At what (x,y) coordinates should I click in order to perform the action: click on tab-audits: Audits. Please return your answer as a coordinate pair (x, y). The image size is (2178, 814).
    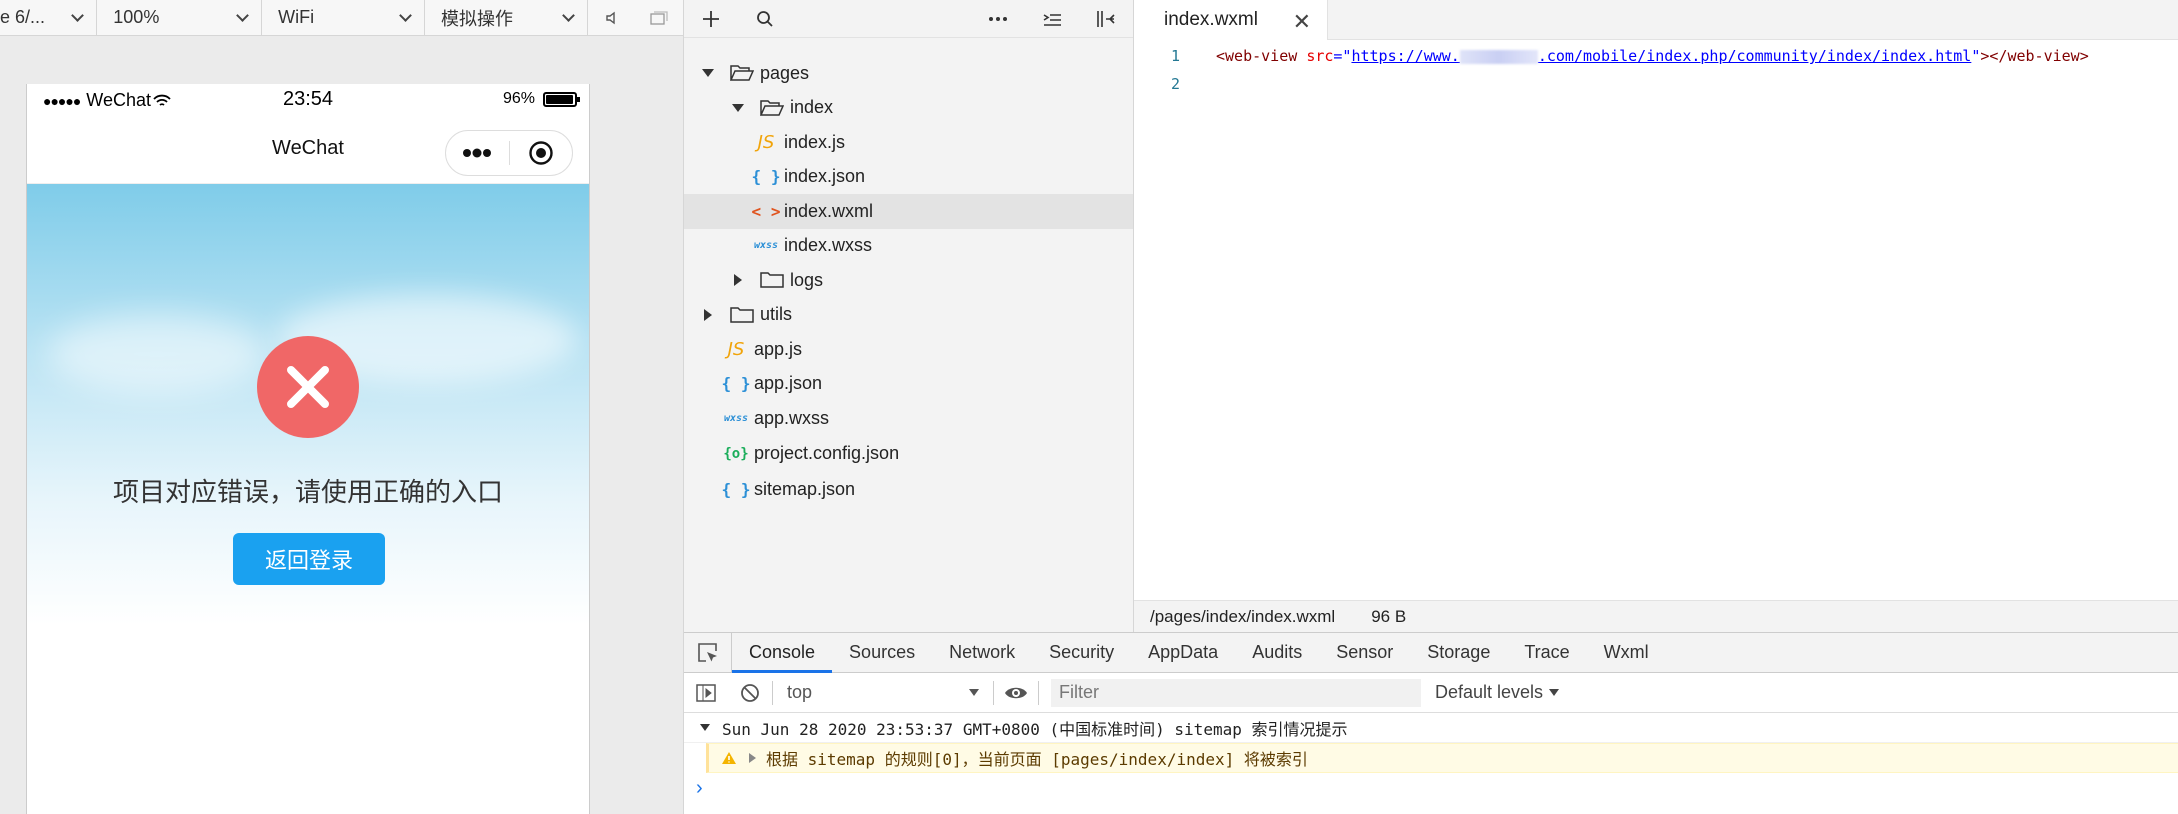
    Looking at the image, I should click on (1277, 653).